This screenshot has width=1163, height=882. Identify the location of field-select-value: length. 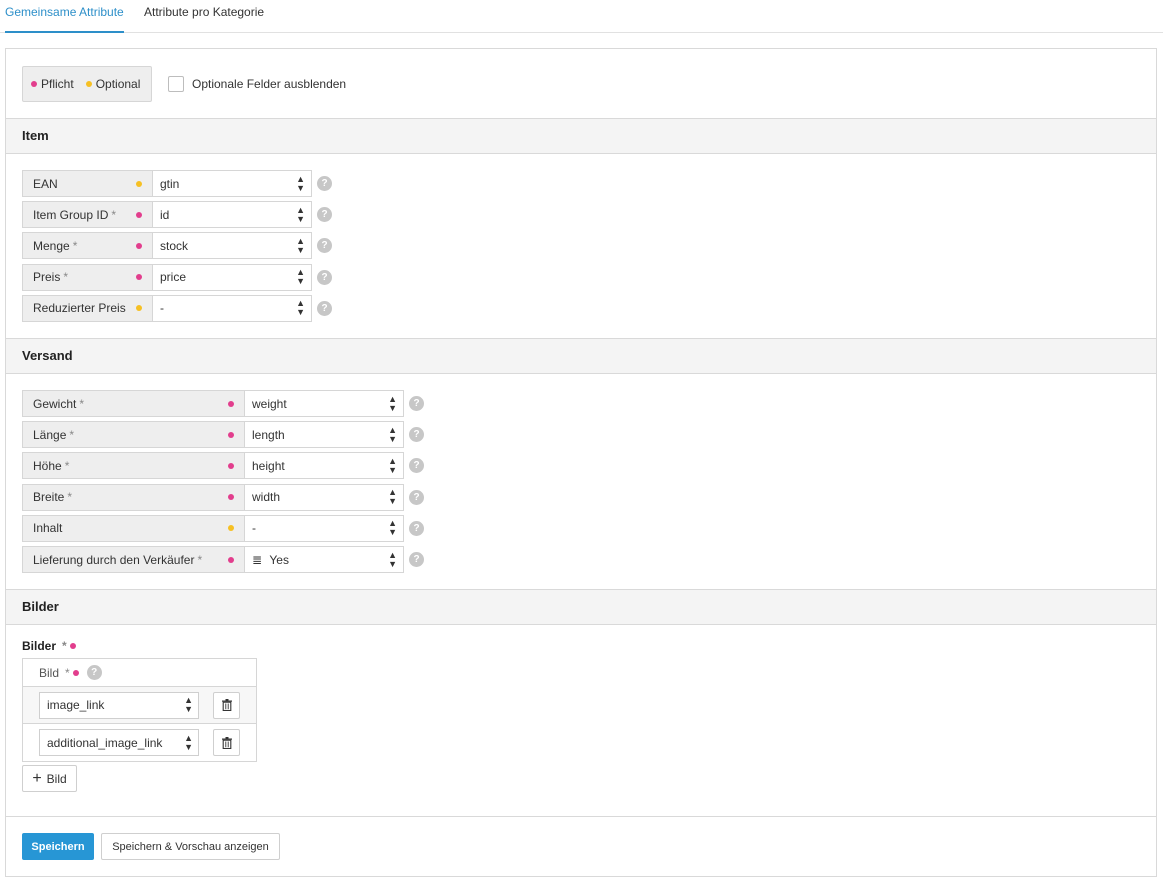
(268, 434).